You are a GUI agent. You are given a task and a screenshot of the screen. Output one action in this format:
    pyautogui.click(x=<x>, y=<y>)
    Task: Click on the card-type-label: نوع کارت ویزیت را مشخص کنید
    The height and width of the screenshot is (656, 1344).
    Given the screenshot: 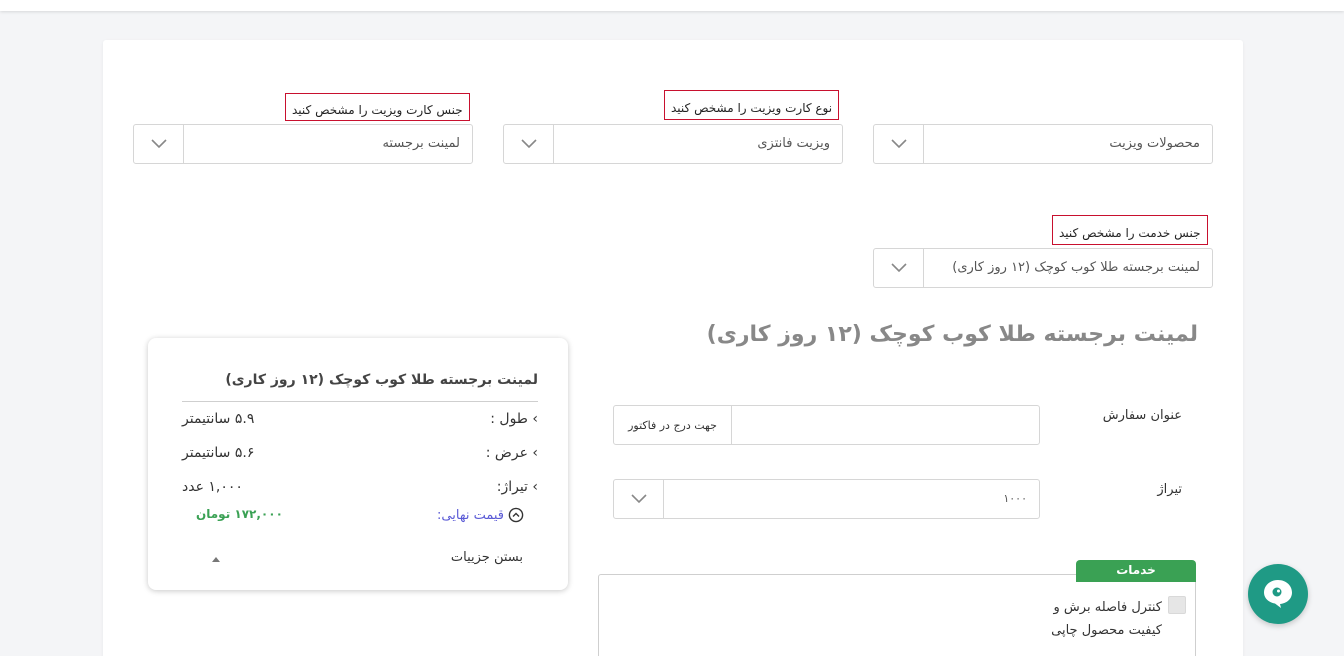 What is the action you would take?
    pyautogui.click(x=752, y=105)
    